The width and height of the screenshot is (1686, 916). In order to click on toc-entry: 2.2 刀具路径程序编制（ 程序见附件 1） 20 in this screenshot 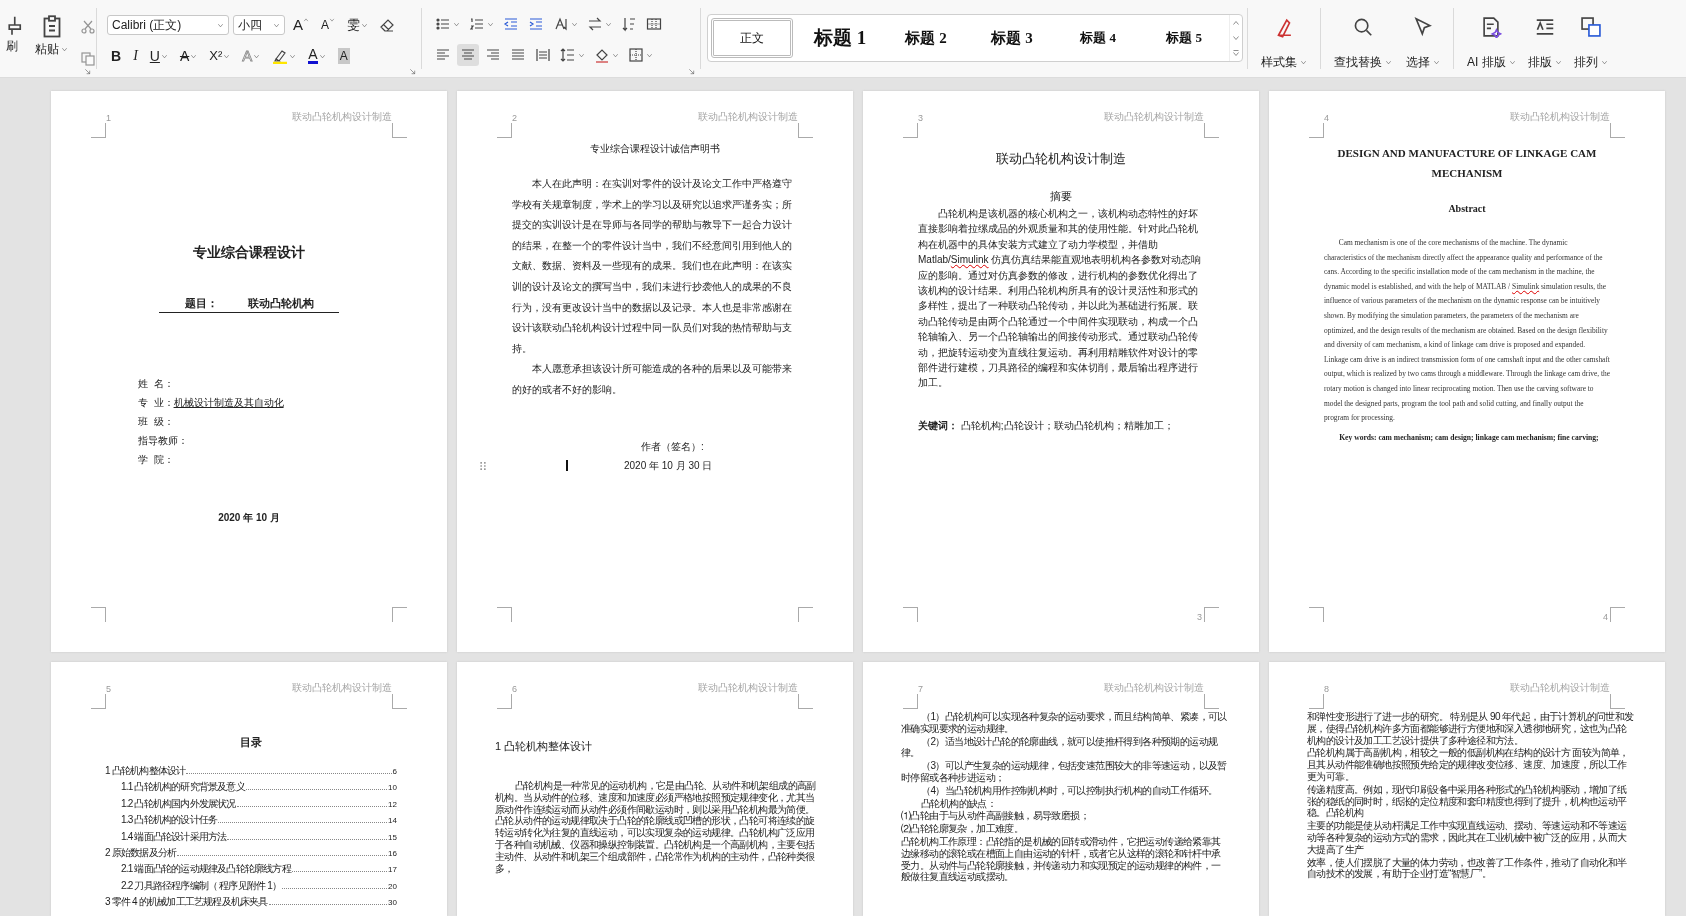, I will do `click(251, 886)`.